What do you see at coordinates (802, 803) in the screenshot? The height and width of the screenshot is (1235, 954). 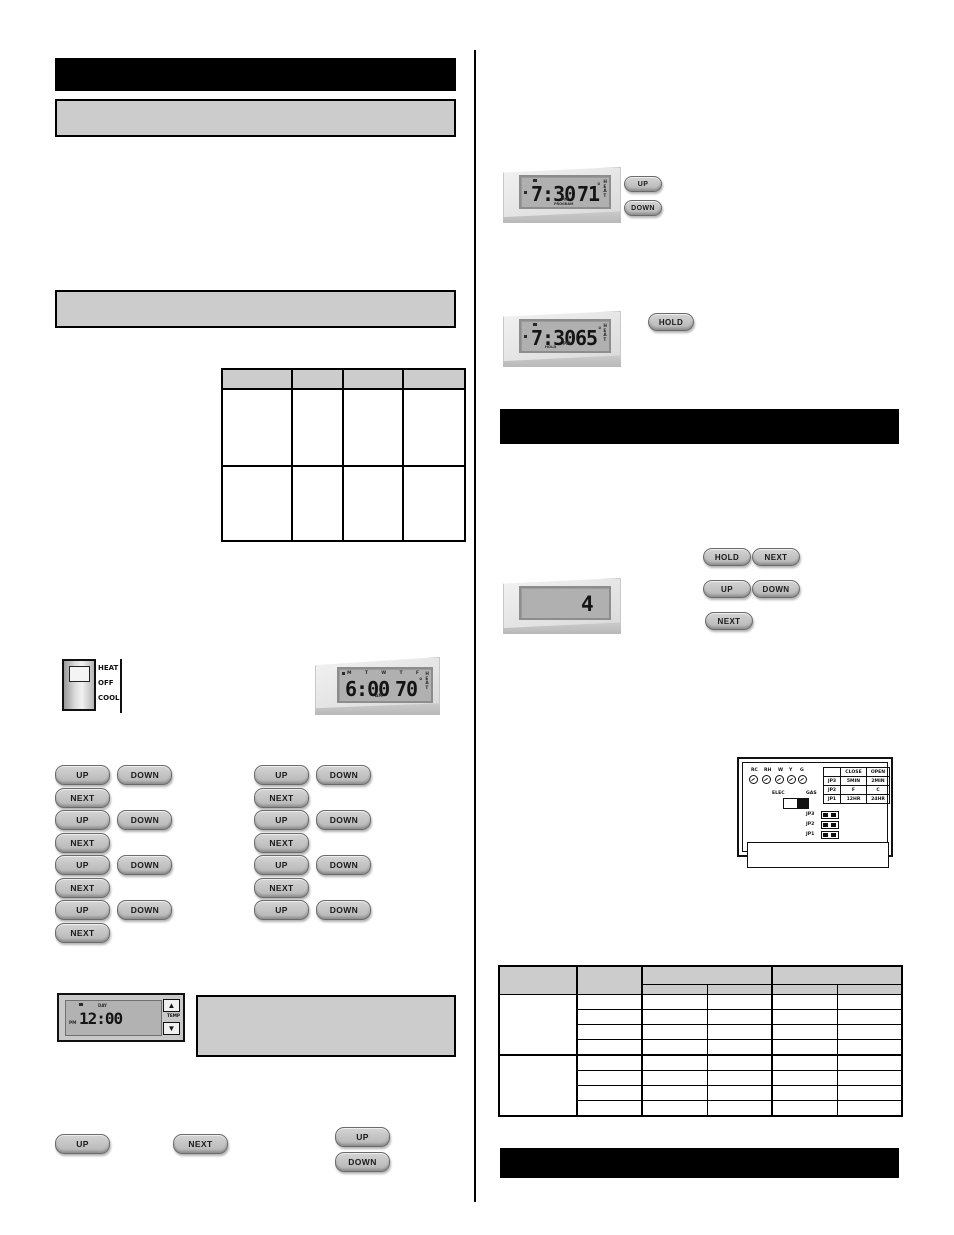 I see `fuel-switch-knob` at bounding box center [802, 803].